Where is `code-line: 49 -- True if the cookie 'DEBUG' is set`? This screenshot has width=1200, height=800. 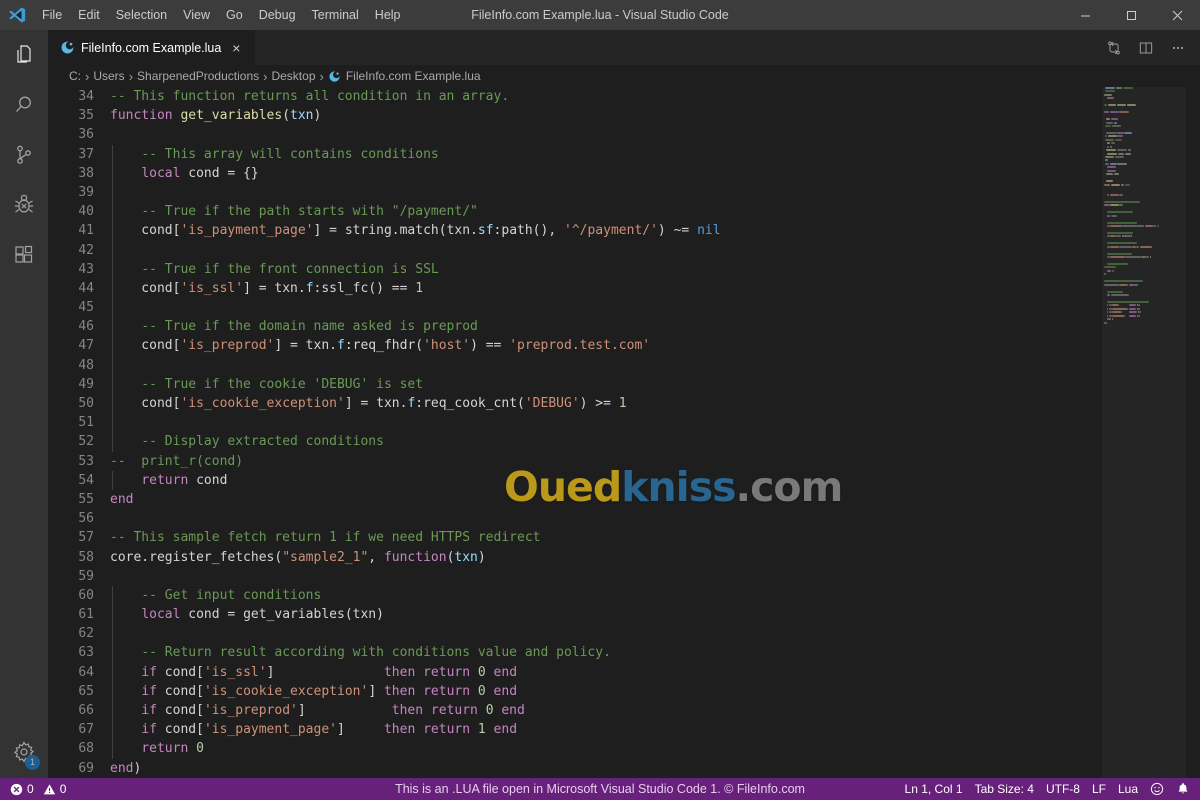 code-line: 49 -- True if the cookie 'DEBUG' is set is located at coordinates (575, 384).